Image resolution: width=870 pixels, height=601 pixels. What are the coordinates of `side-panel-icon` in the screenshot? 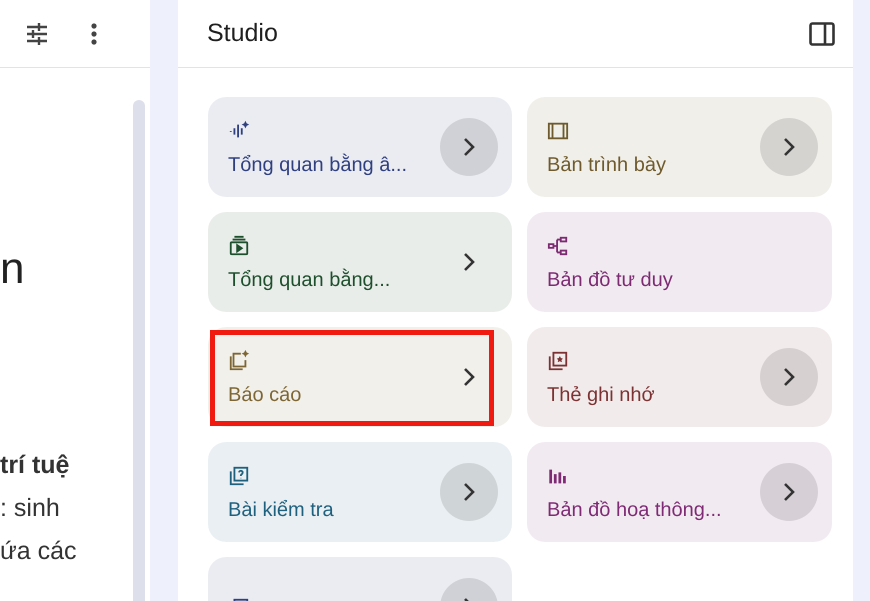 It's located at (822, 34).